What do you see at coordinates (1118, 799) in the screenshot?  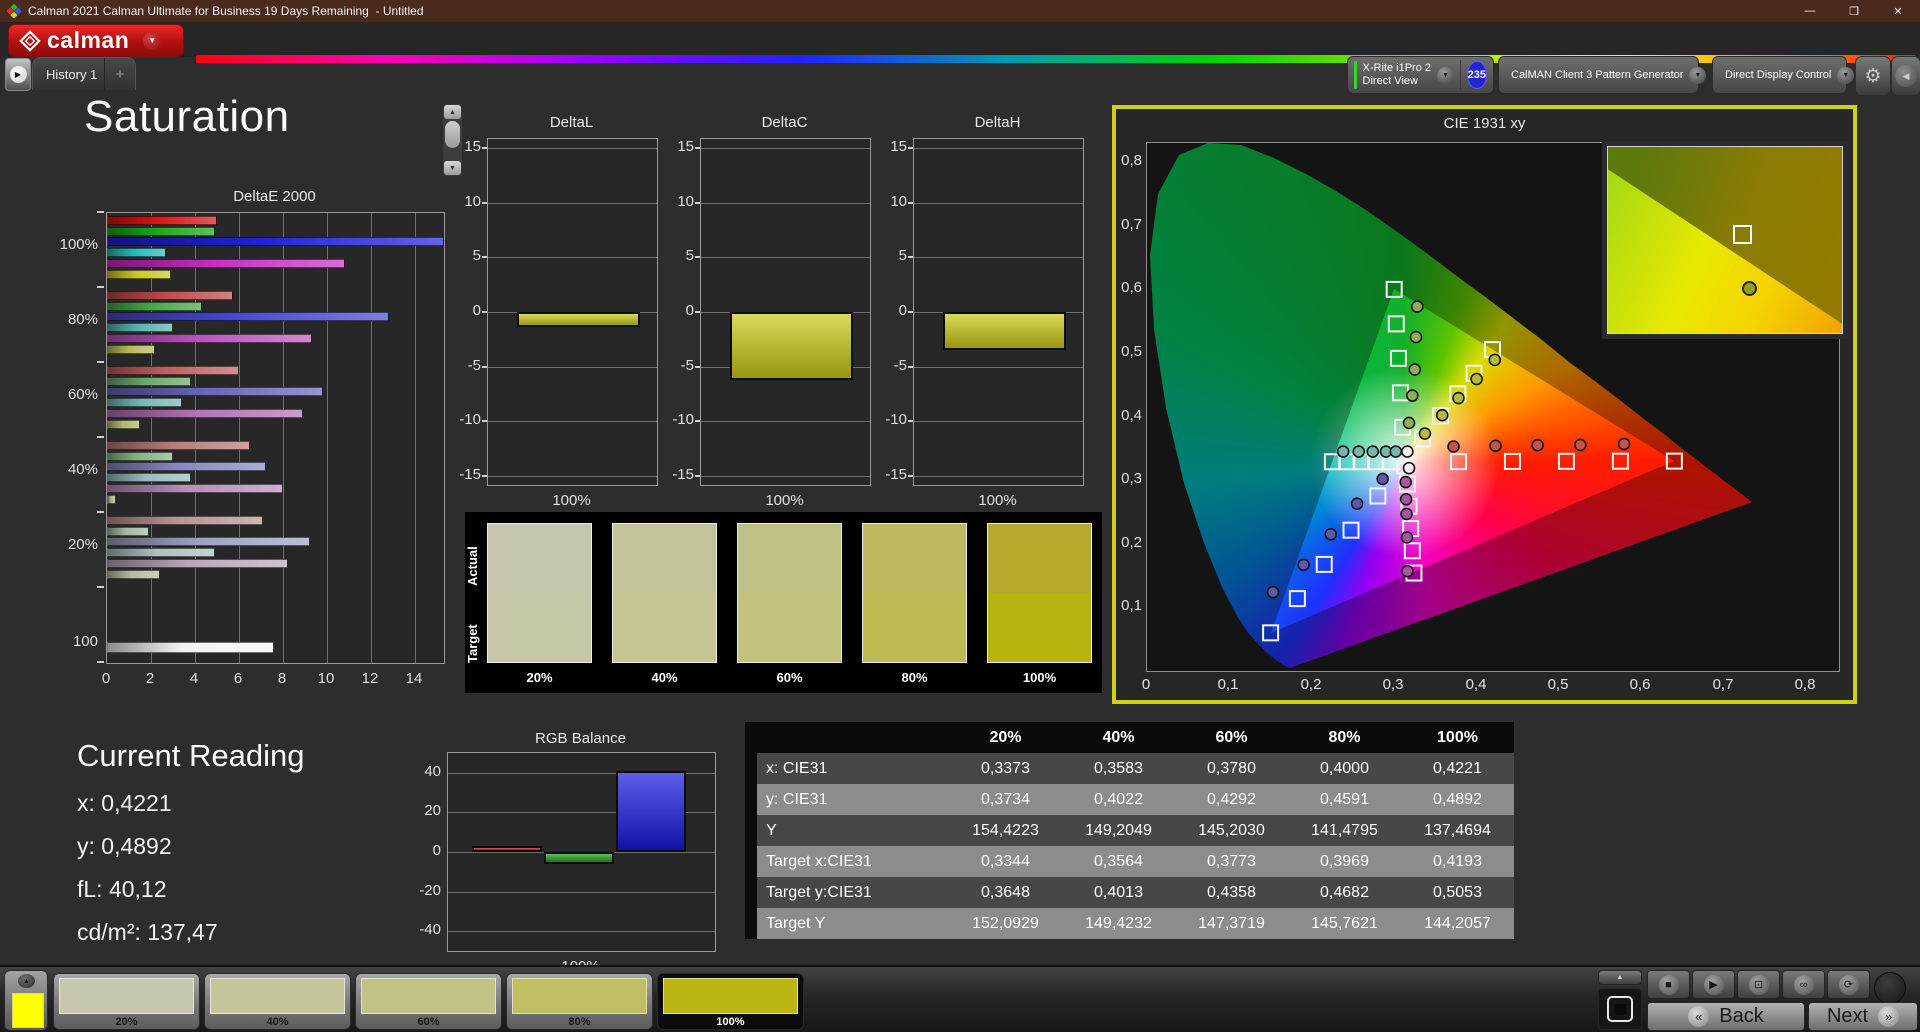 I see `table-cell: 0,4022` at bounding box center [1118, 799].